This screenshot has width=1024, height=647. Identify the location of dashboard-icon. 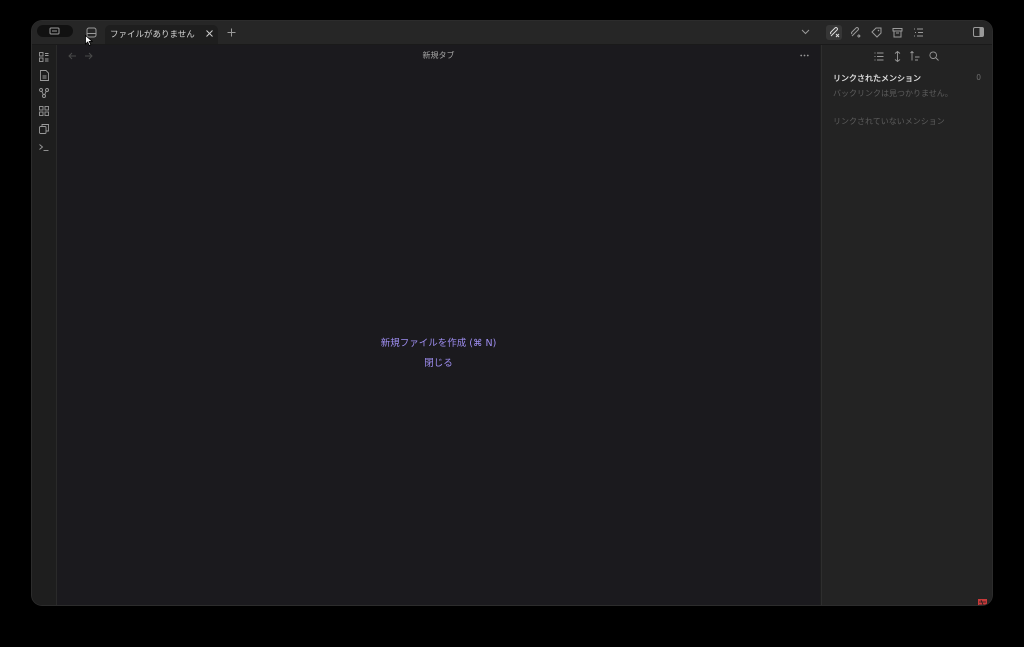
(44, 57).